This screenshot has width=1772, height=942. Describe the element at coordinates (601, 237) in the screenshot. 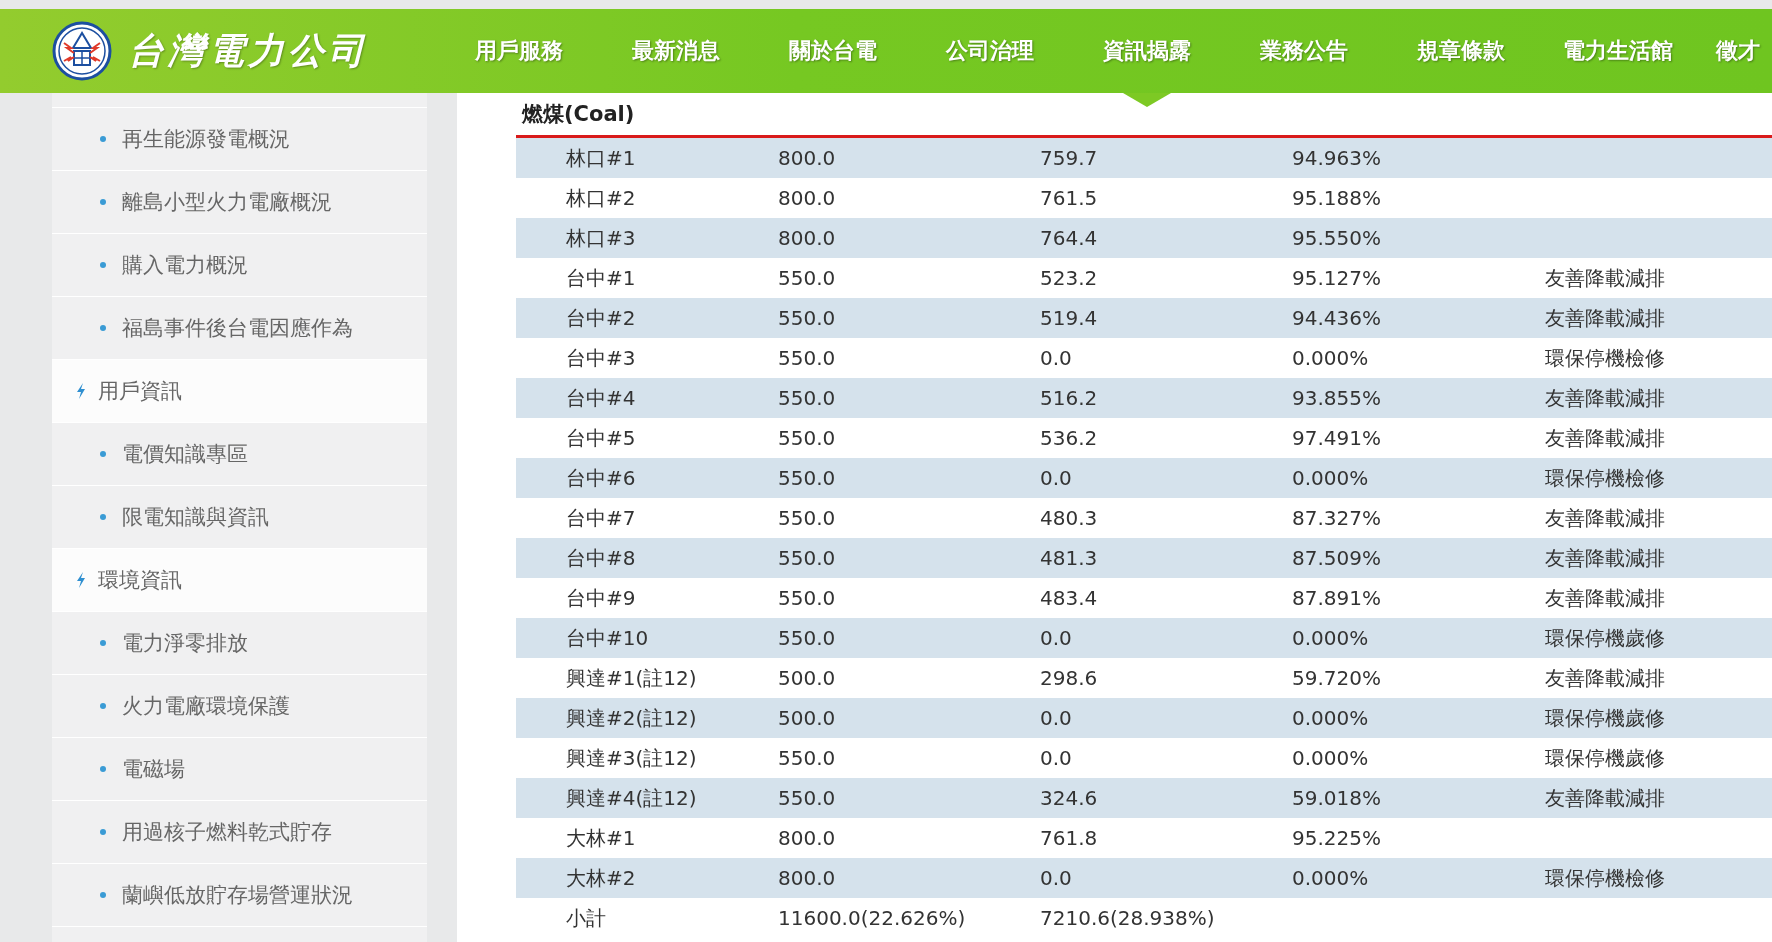

I see `table-cell: 林口#3` at that location.